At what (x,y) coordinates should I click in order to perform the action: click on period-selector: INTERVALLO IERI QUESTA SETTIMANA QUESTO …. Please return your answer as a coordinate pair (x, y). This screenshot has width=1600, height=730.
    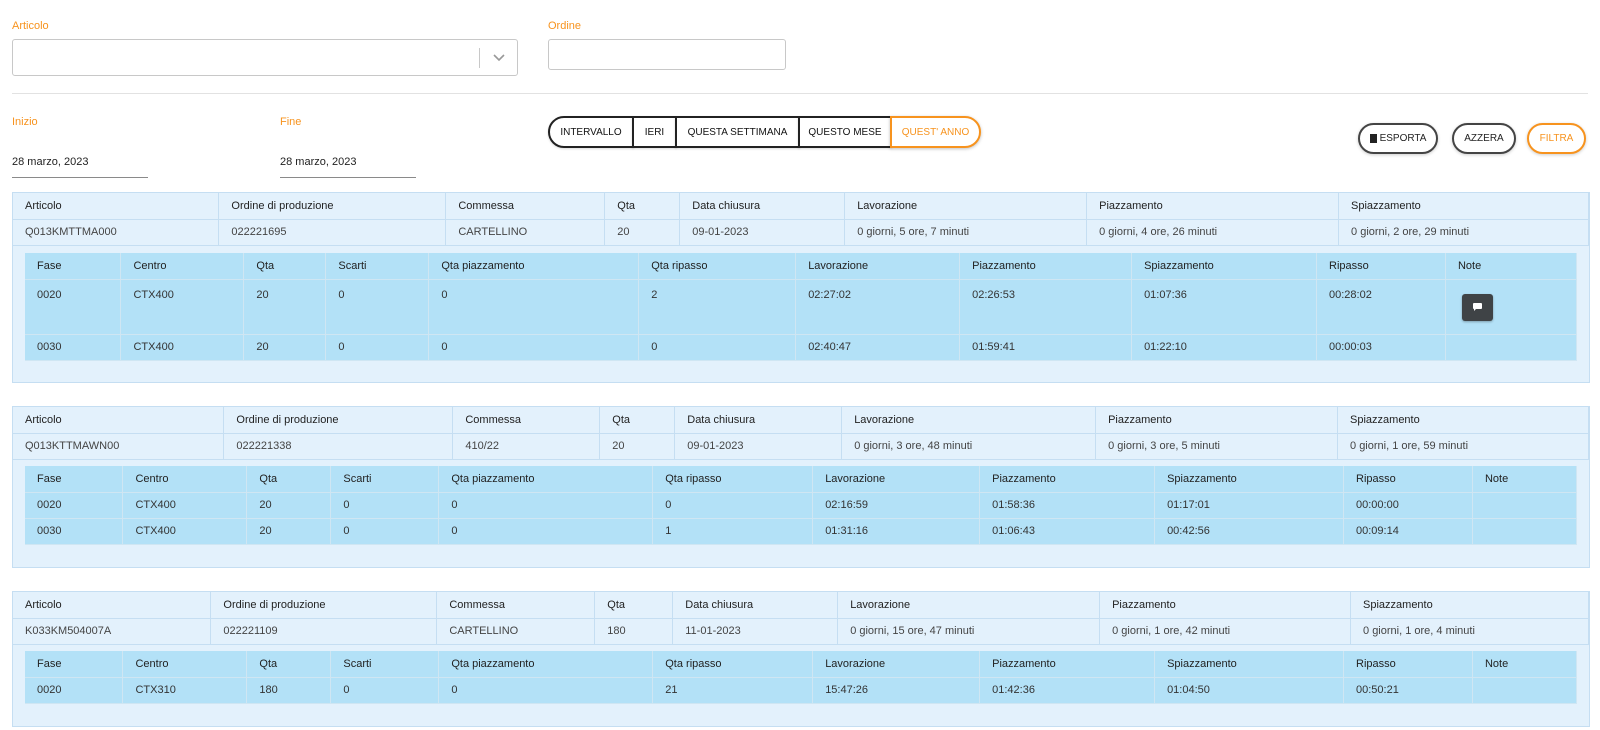
    Looking at the image, I should click on (764, 132).